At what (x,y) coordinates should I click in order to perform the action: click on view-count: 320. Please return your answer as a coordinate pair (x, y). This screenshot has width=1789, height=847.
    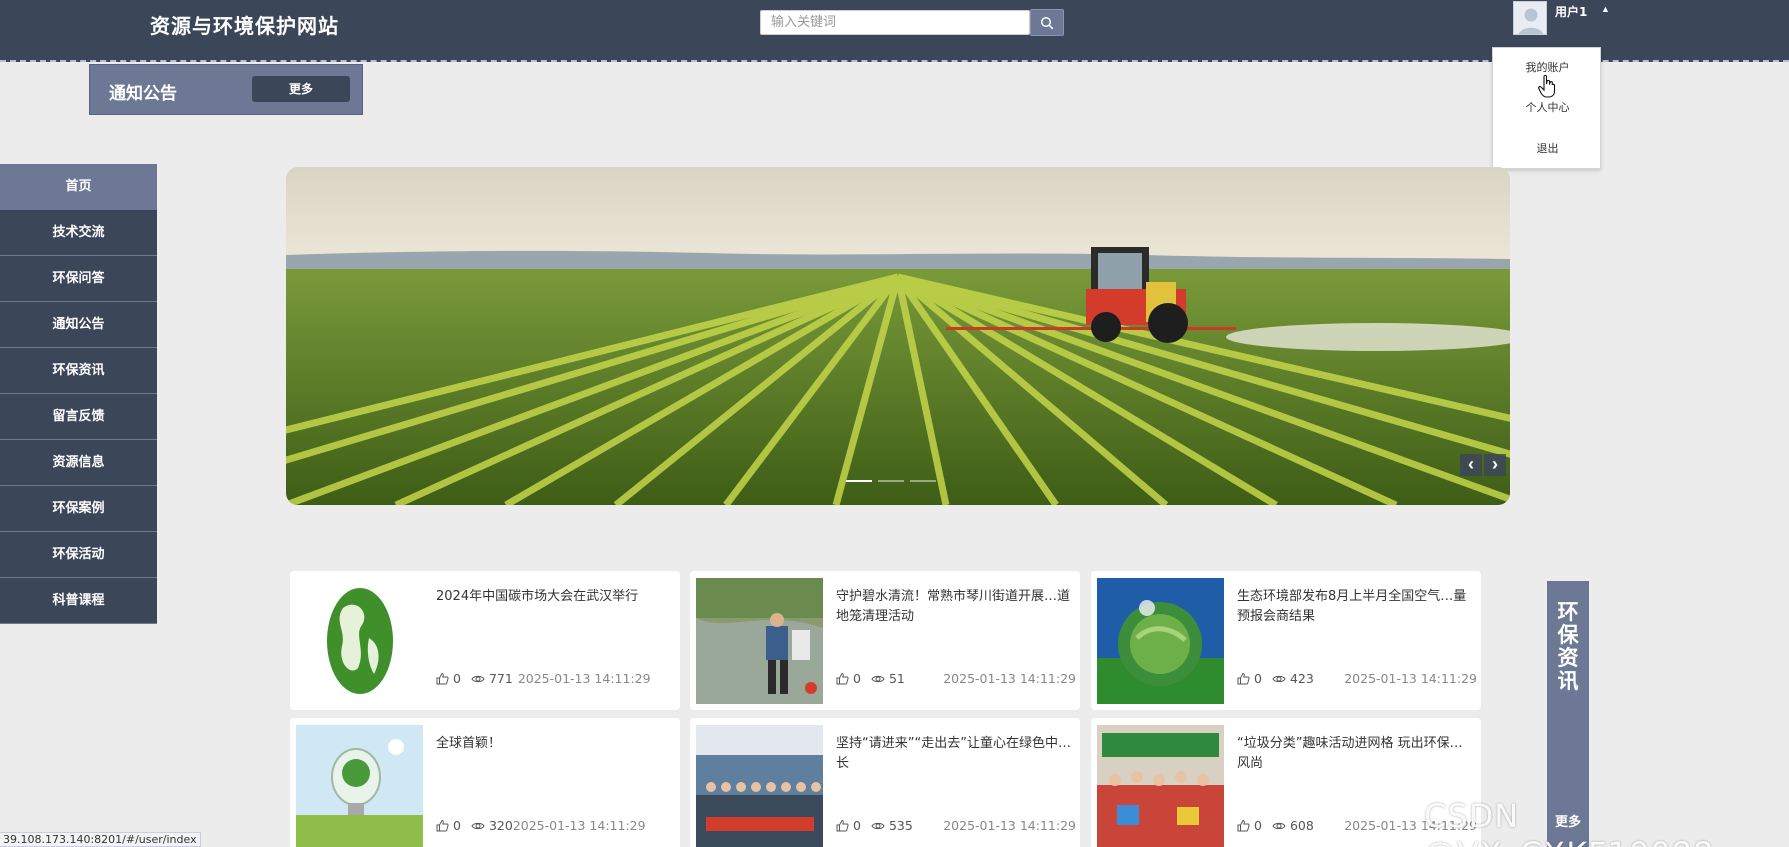
    Looking at the image, I should click on (492, 825).